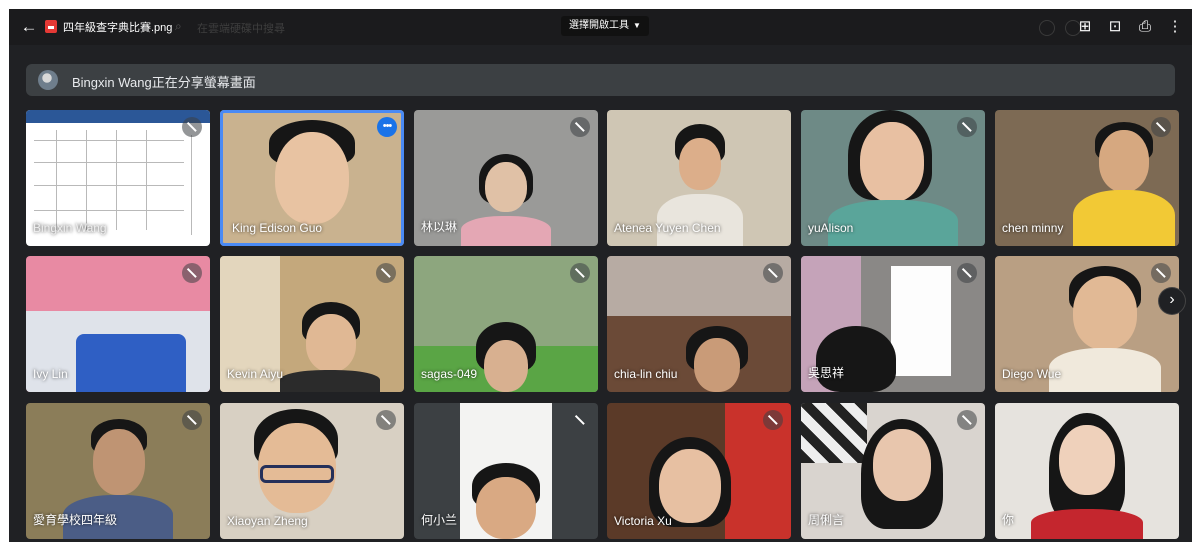 Image resolution: width=1200 pixels, height=550 pixels. I want to click on participant-tile: Kevin Aiyu, so click(312, 324).